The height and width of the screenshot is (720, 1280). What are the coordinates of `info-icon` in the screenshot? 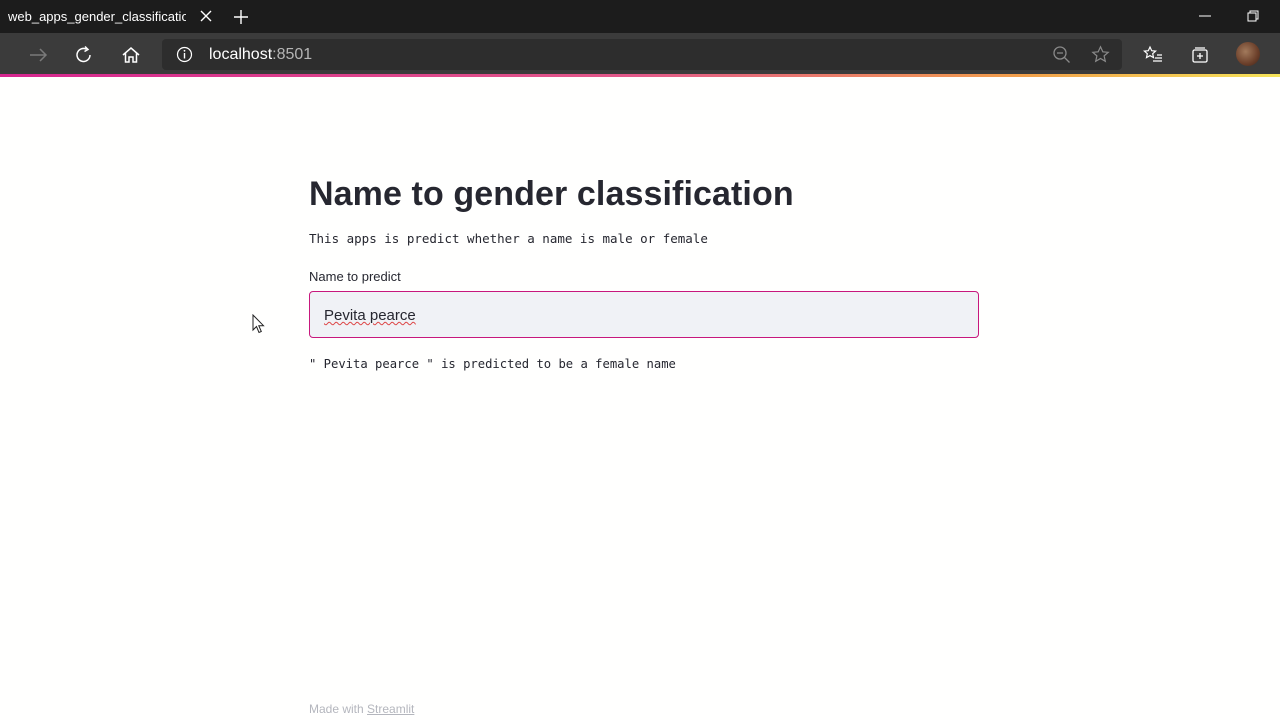 It's located at (184, 54).